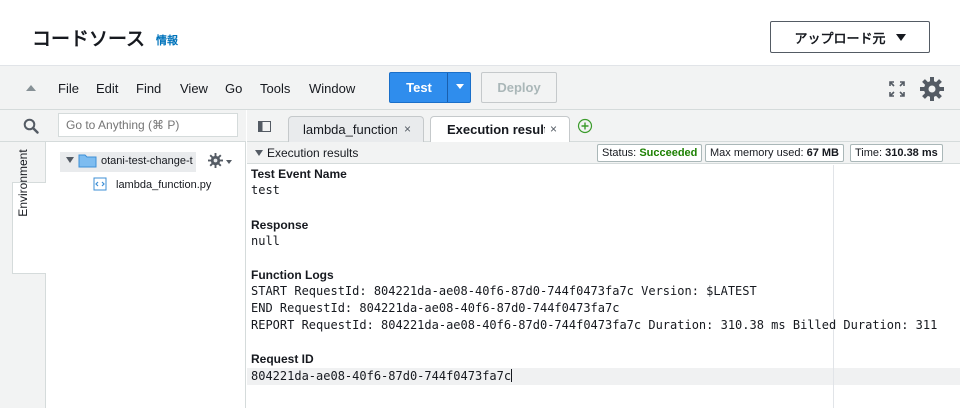  I want to click on menu-edit: Edit, so click(107, 88).